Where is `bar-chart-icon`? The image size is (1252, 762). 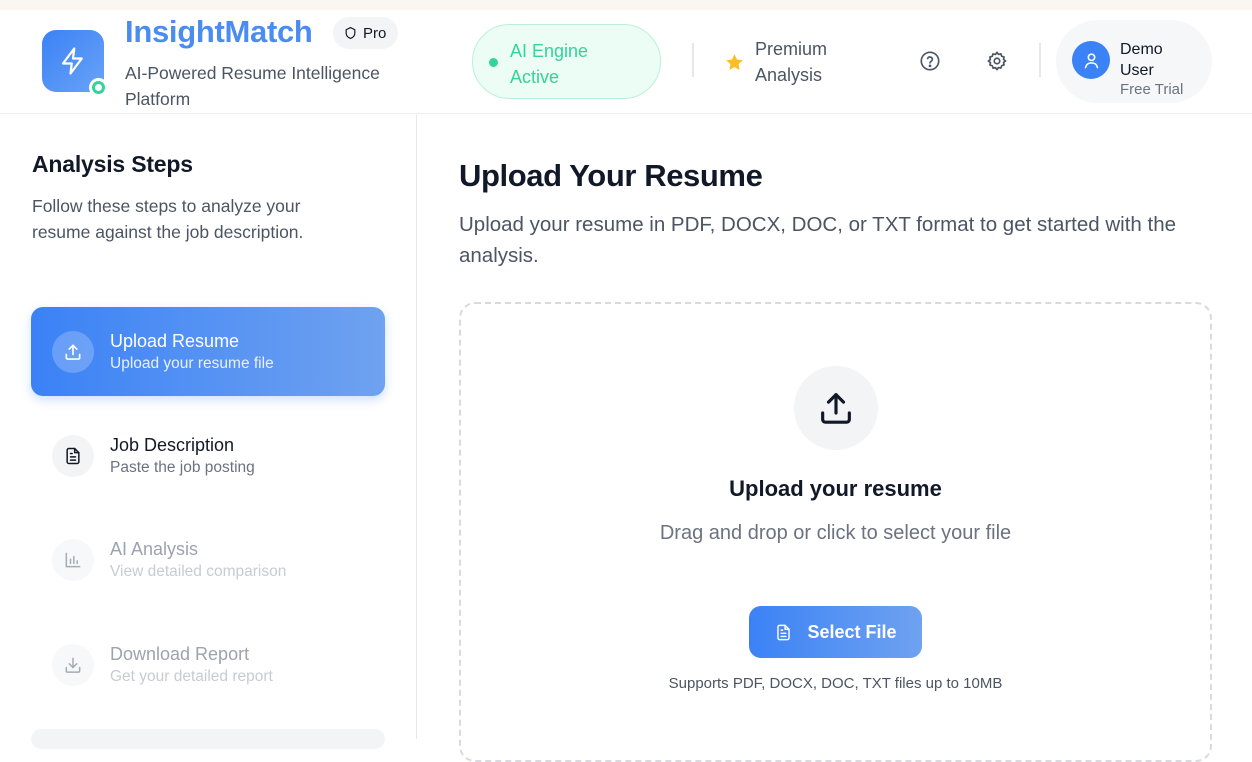 bar-chart-icon is located at coordinates (73, 560).